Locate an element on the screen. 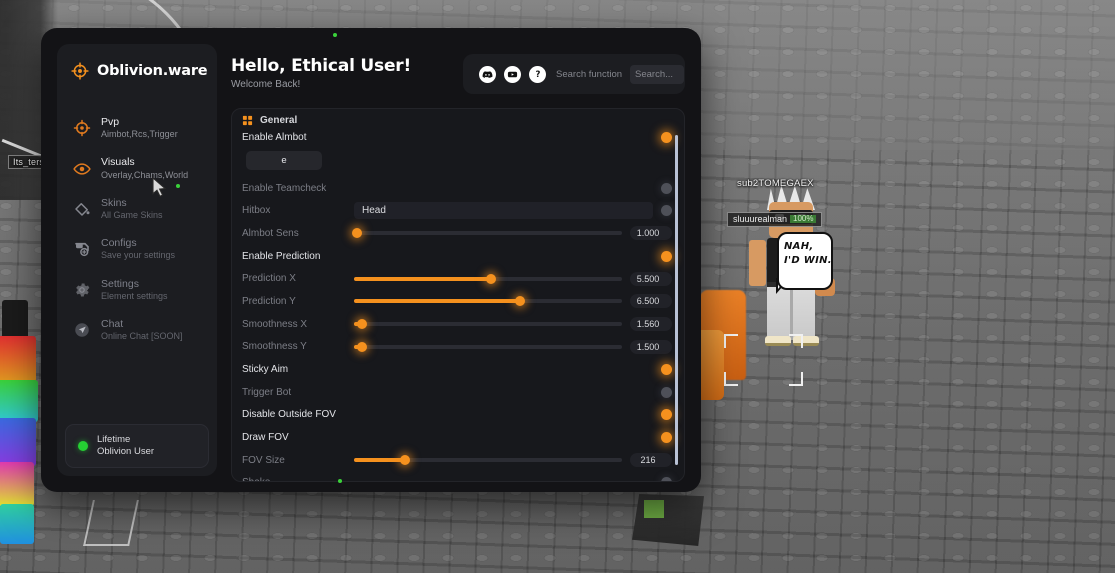 The height and width of the screenshot is (573, 1115). keybind-button: e is located at coordinates (284, 160).